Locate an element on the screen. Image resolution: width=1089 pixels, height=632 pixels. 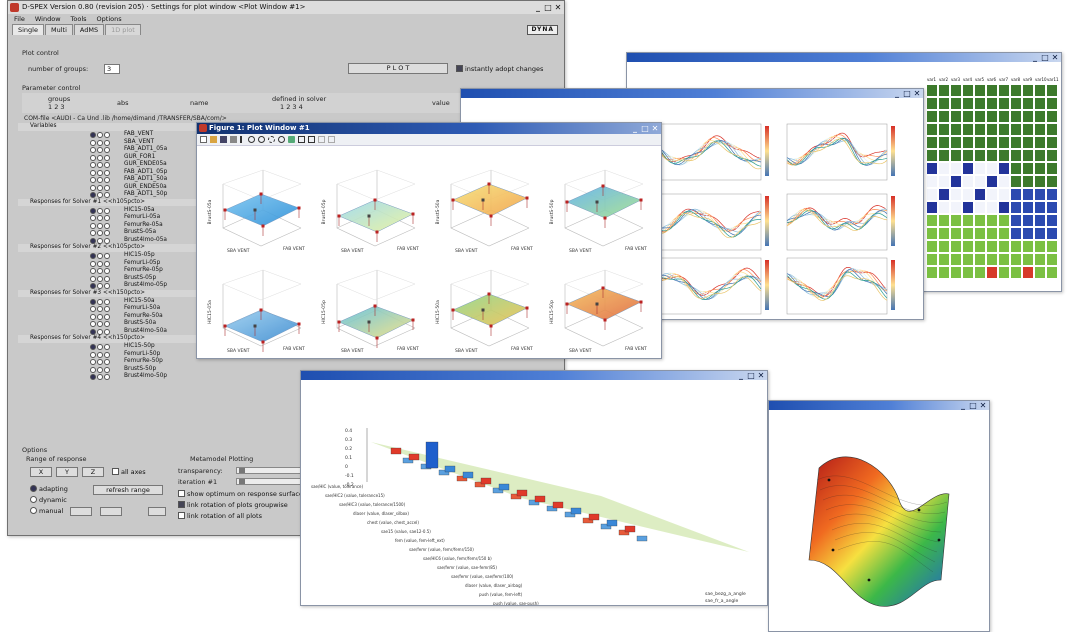
open-folder-icon is located at coordinates (213, 139).